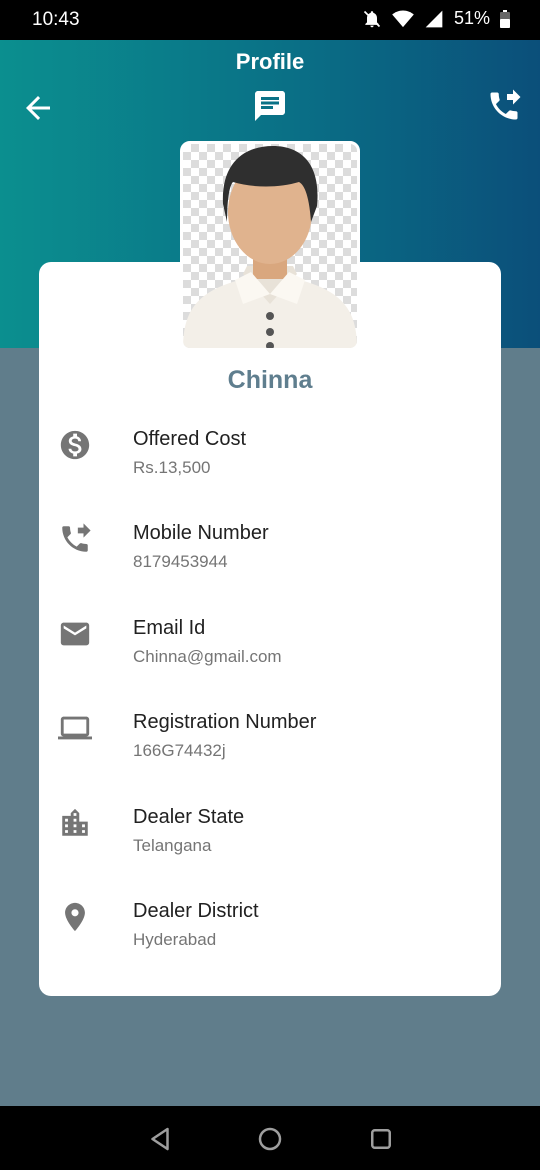 The height and width of the screenshot is (1170, 540). I want to click on back-button, so click(38, 108).